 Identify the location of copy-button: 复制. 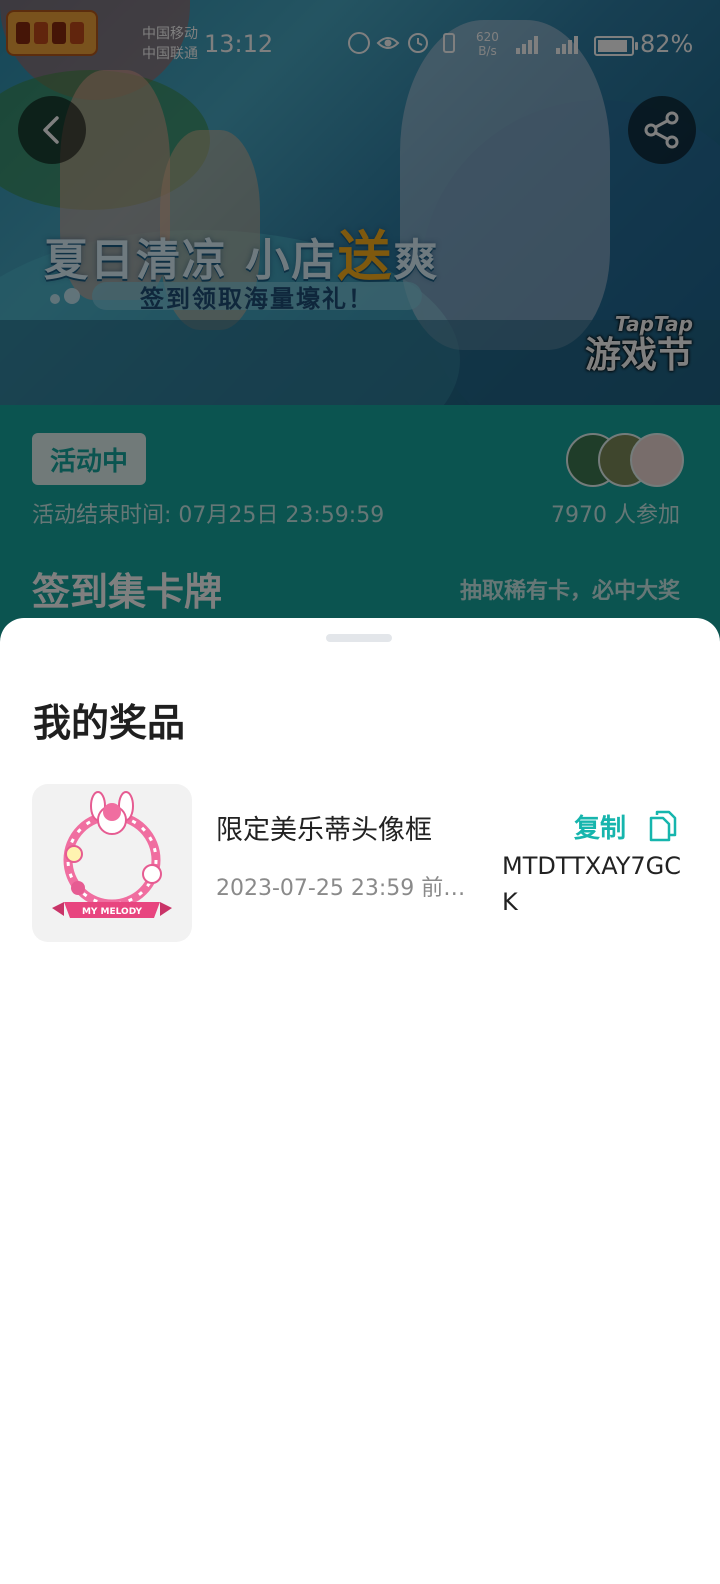
(626, 826).